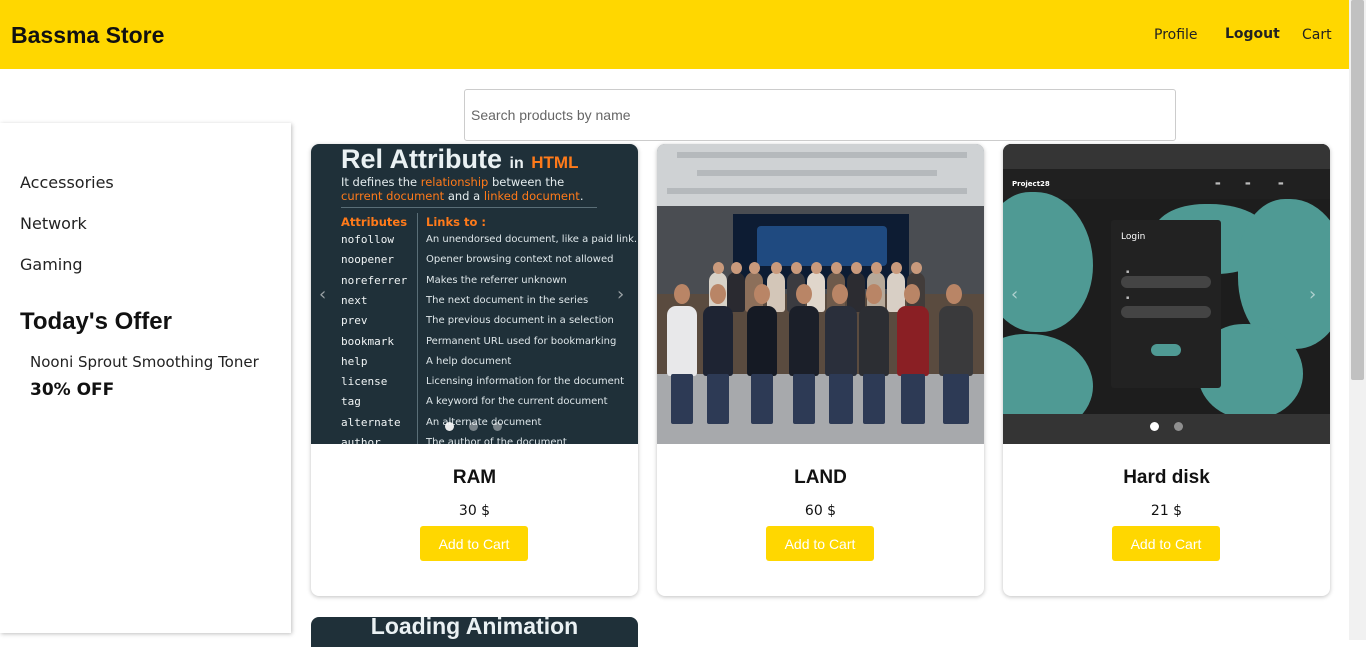 The width and height of the screenshot is (1366, 647). I want to click on nav-profile-link: Profile, so click(1176, 35).